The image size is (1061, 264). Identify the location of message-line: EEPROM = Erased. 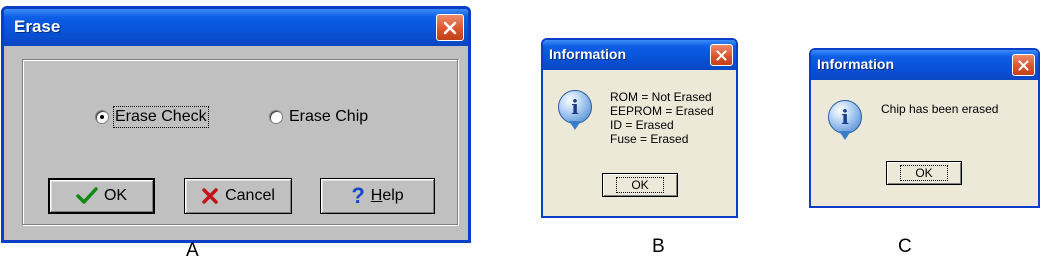
(662, 111).